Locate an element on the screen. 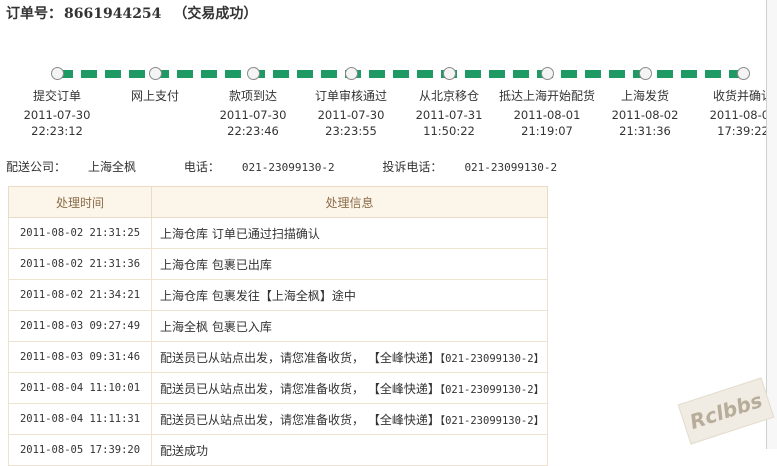 This screenshot has height=466, width=777. log-info: 上海仓库 包裹已出库 is located at coordinates (349, 264).